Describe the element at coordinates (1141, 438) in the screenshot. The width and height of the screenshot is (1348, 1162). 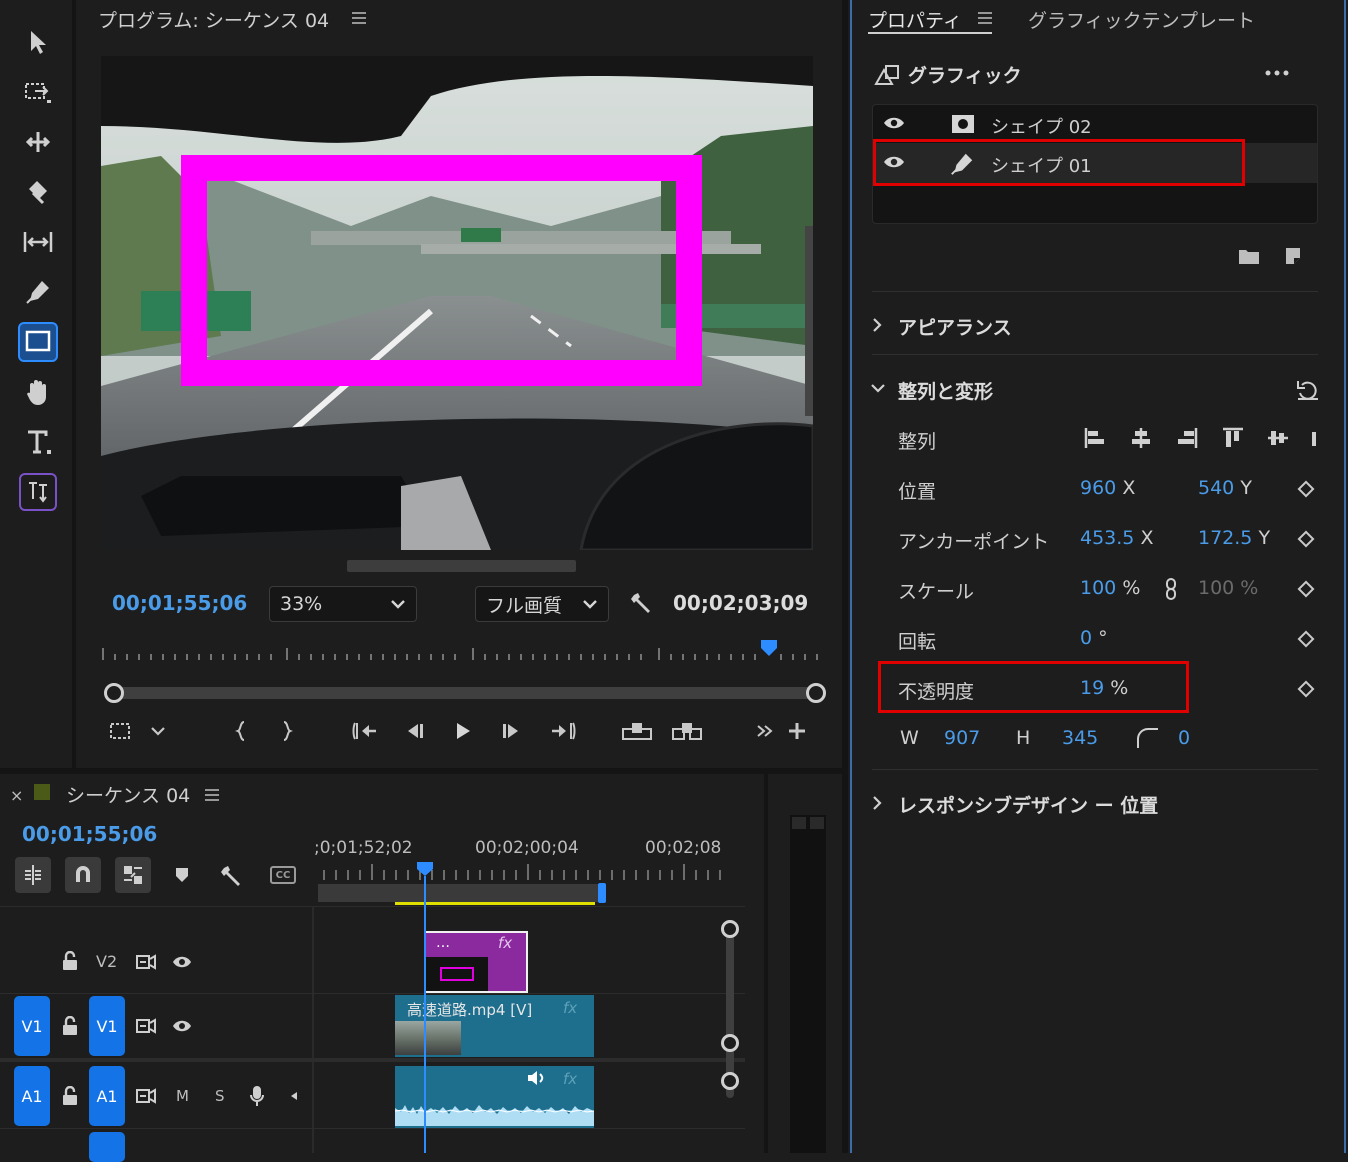
I see `align-horizontal-center-icon` at that location.